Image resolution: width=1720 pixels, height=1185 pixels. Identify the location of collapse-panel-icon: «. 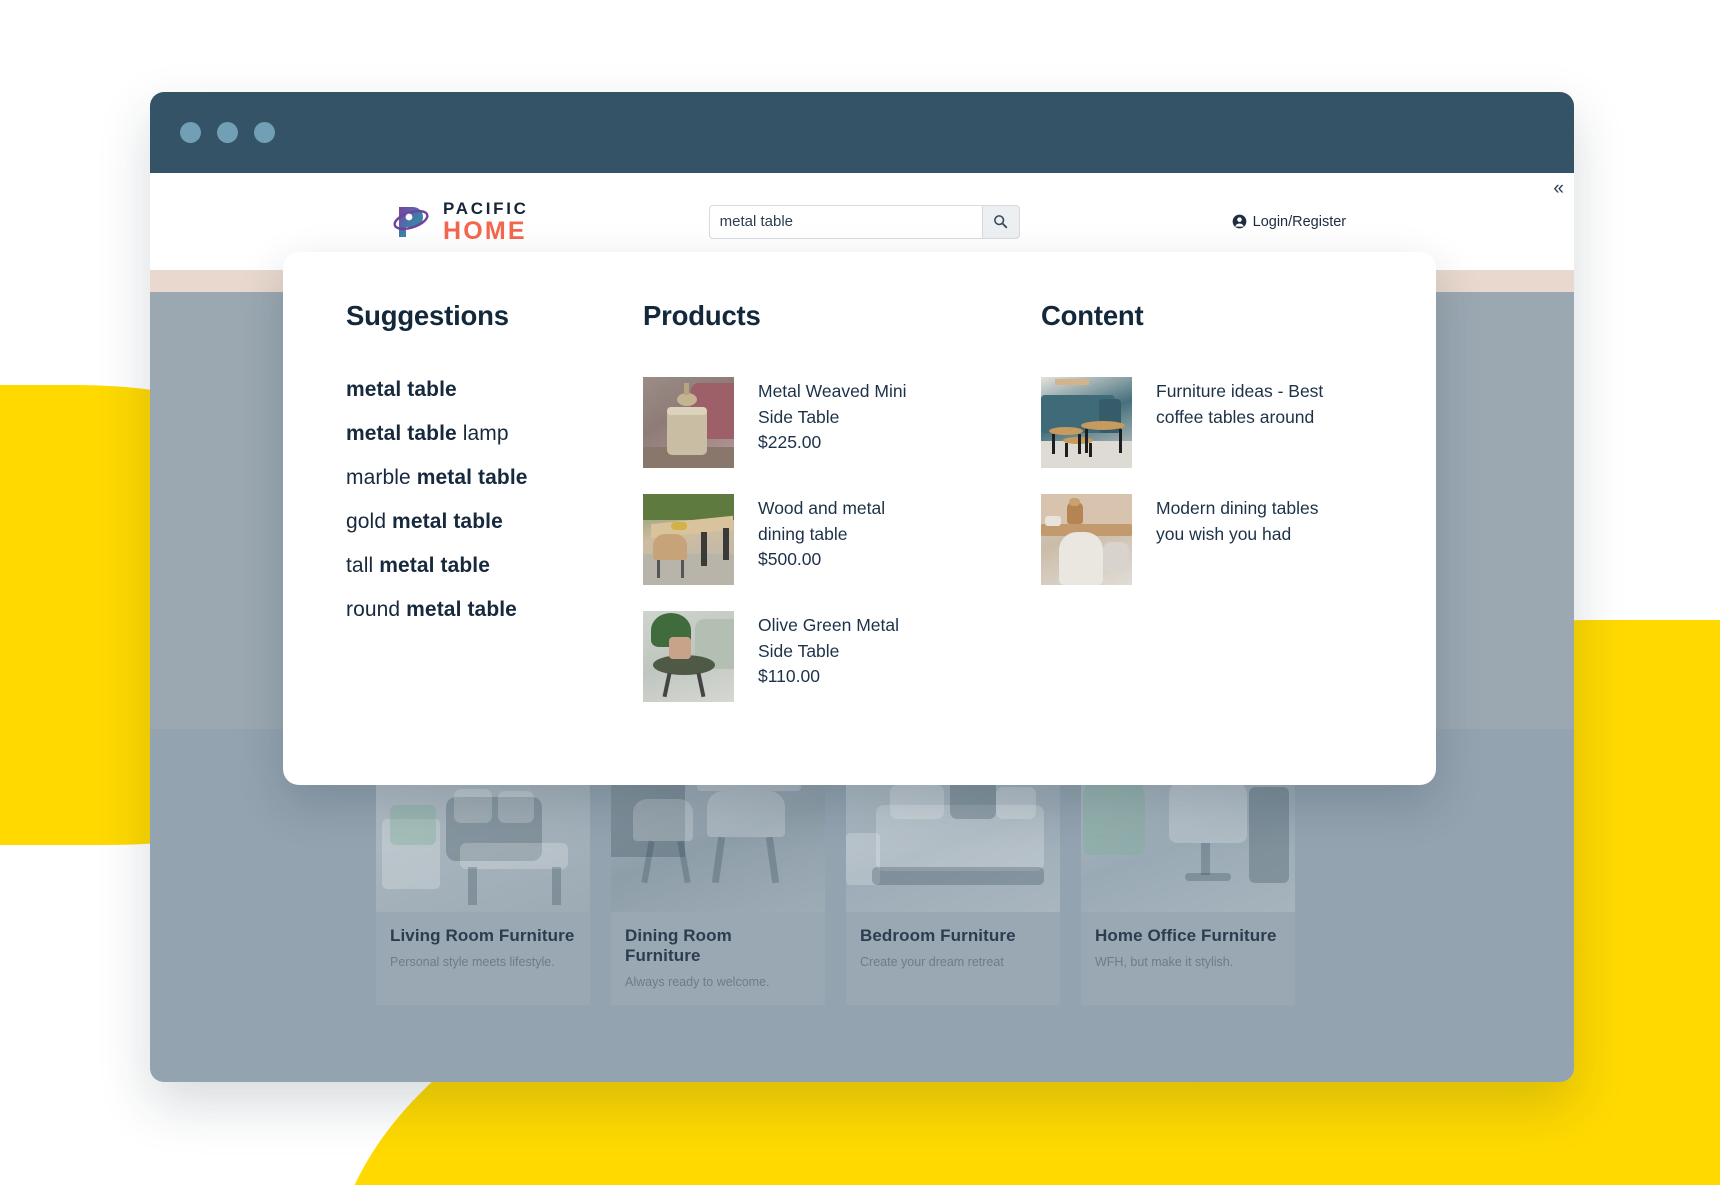
(1558, 188).